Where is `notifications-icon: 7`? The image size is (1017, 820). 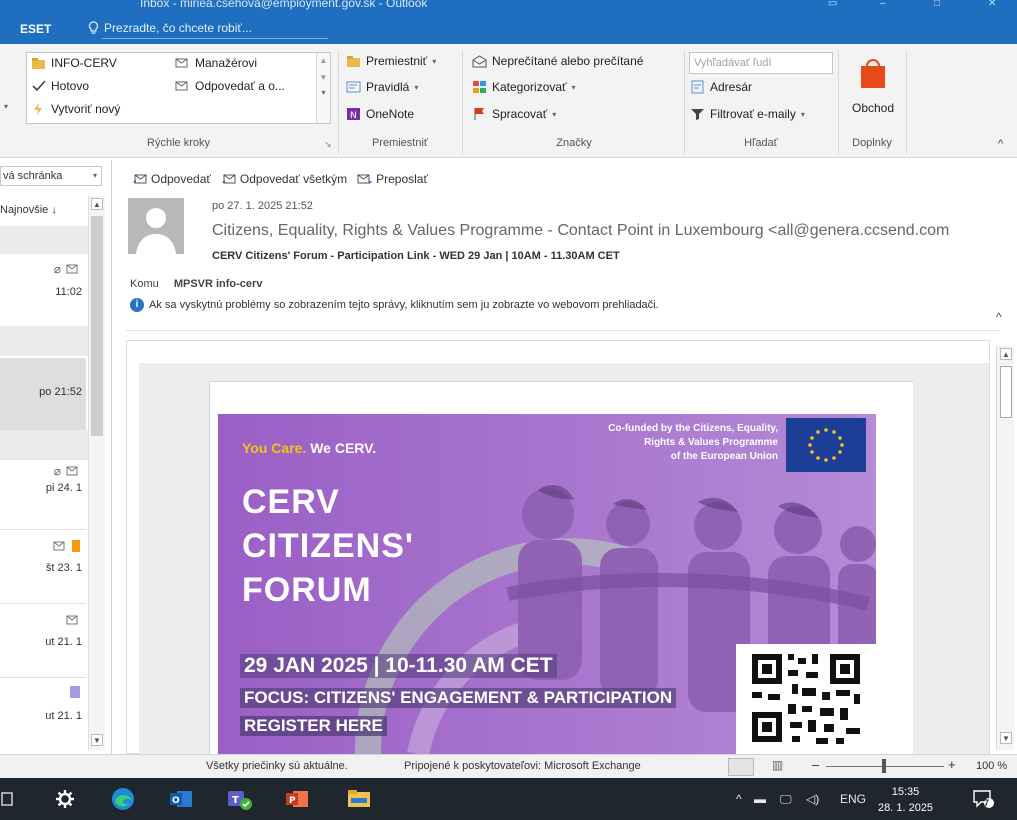 notifications-icon: 7 is located at coordinates (983, 799).